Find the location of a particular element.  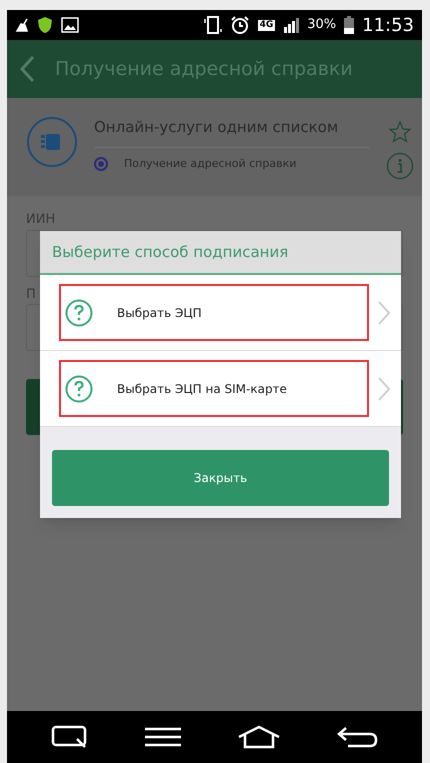

alarm-clock-icon is located at coordinates (240, 25).